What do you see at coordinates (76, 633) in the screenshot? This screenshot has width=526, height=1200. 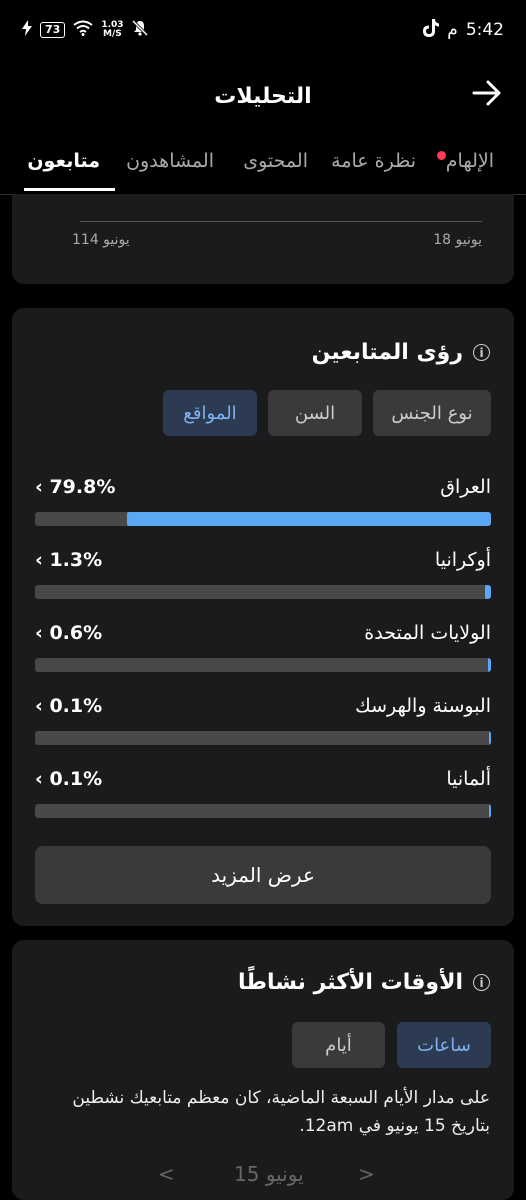 I see `location-percentage-value: 0.6%` at bounding box center [76, 633].